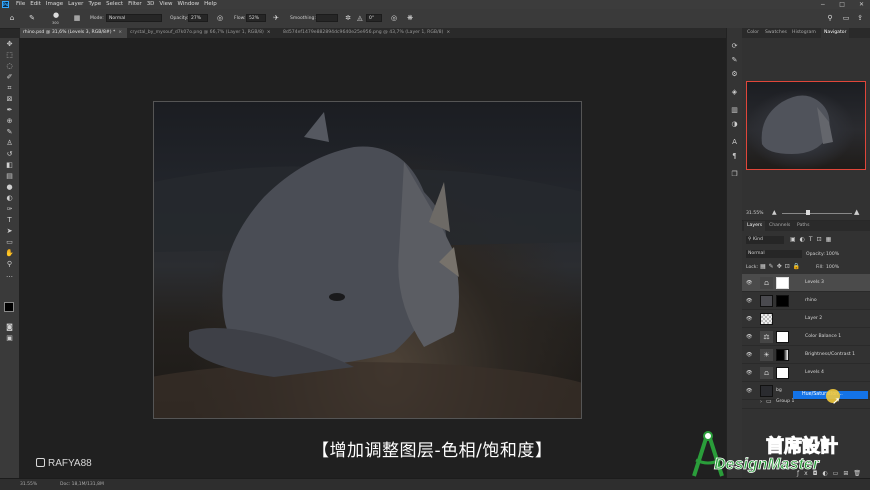 The height and width of the screenshot is (490, 870). What do you see at coordinates (9, 99) in the screenshot?
I see `frame-tool-icon: ⊠` at bounding box center [9, 99].